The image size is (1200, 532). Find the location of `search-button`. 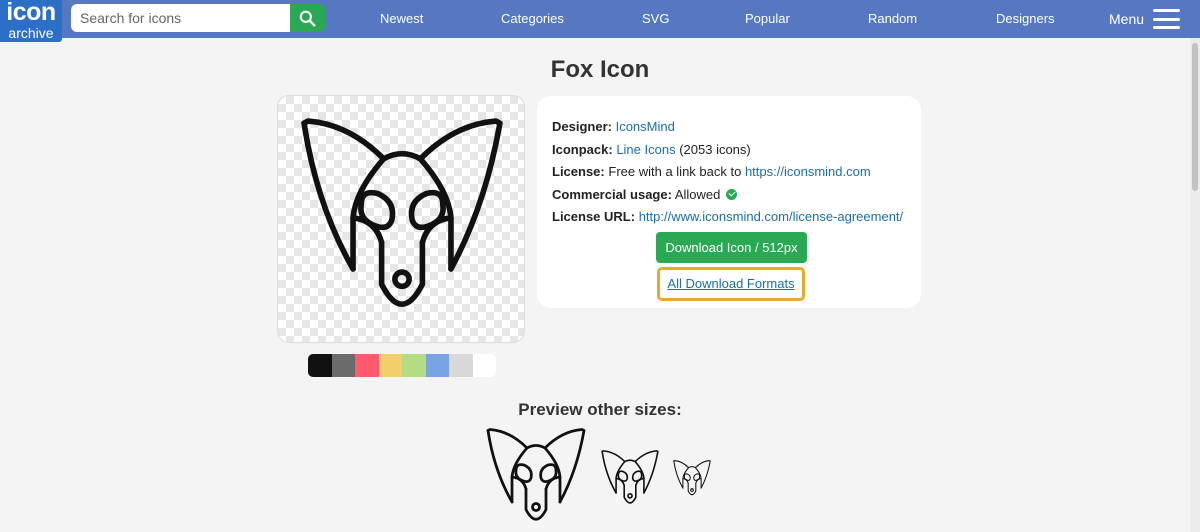

search-button is located at coordinates (307, 18).